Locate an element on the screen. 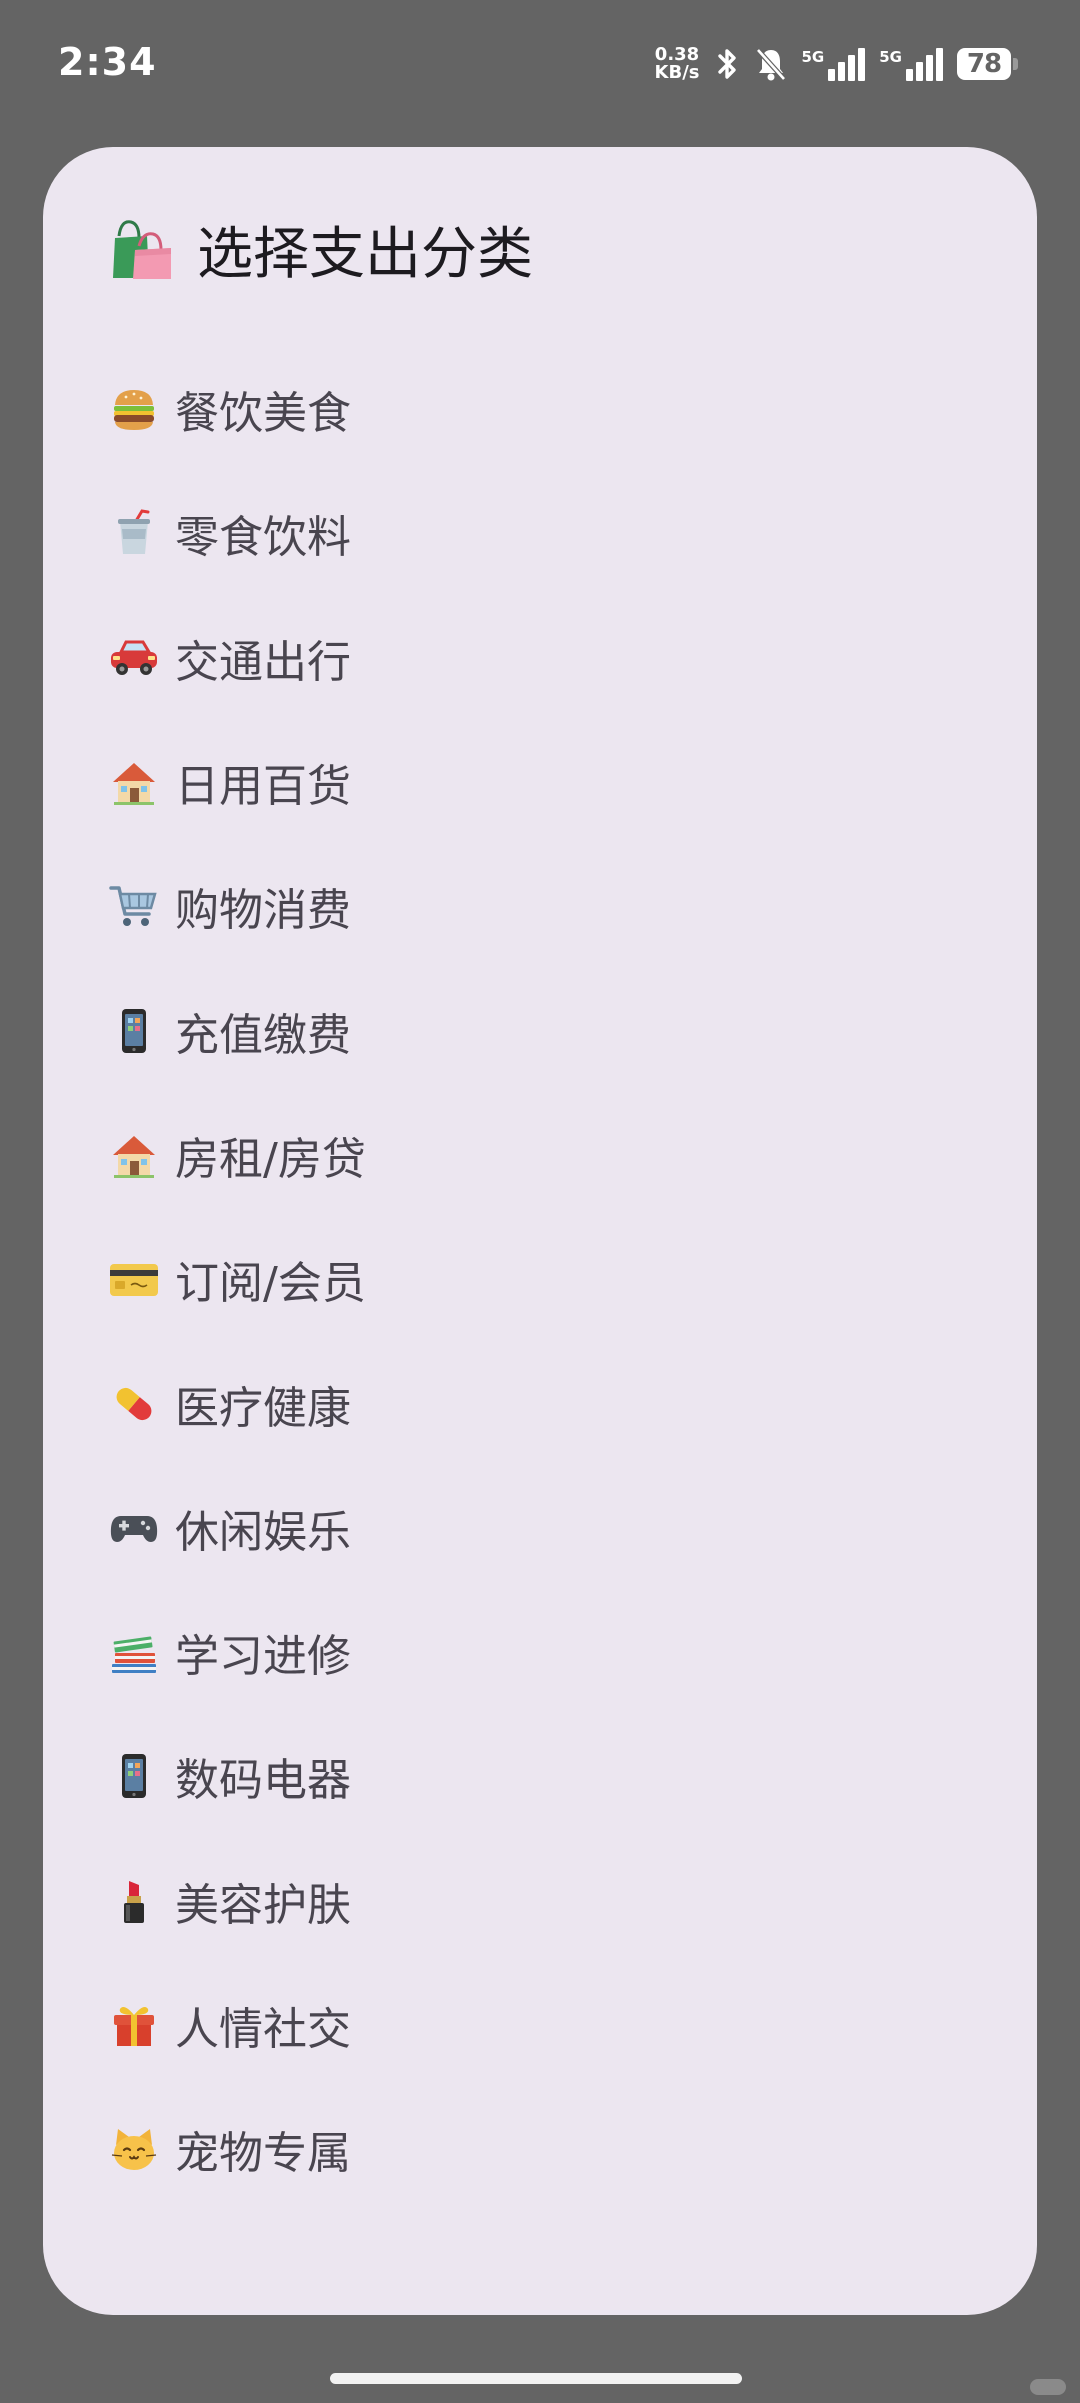  category-label: 日用百货 is located at coordinates (263, 787).